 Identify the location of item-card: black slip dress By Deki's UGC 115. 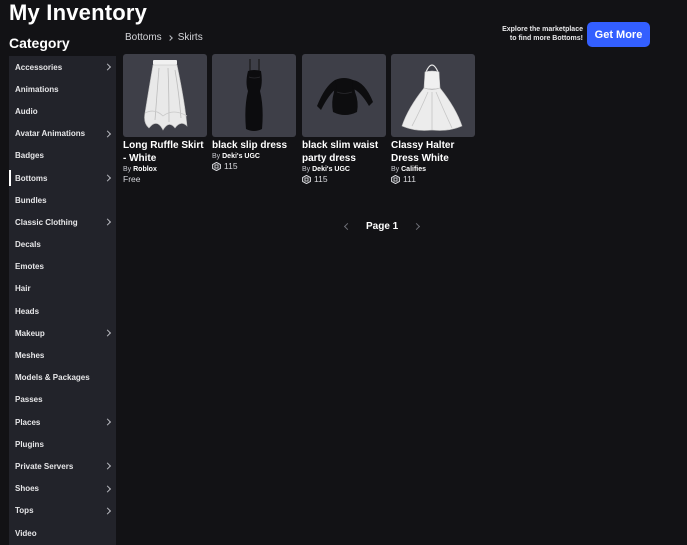
(254, 112).